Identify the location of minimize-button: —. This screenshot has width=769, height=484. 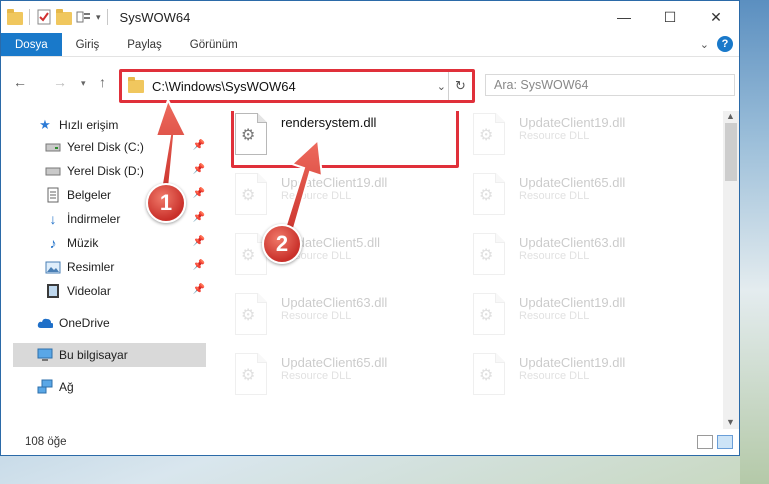
(624, 17).